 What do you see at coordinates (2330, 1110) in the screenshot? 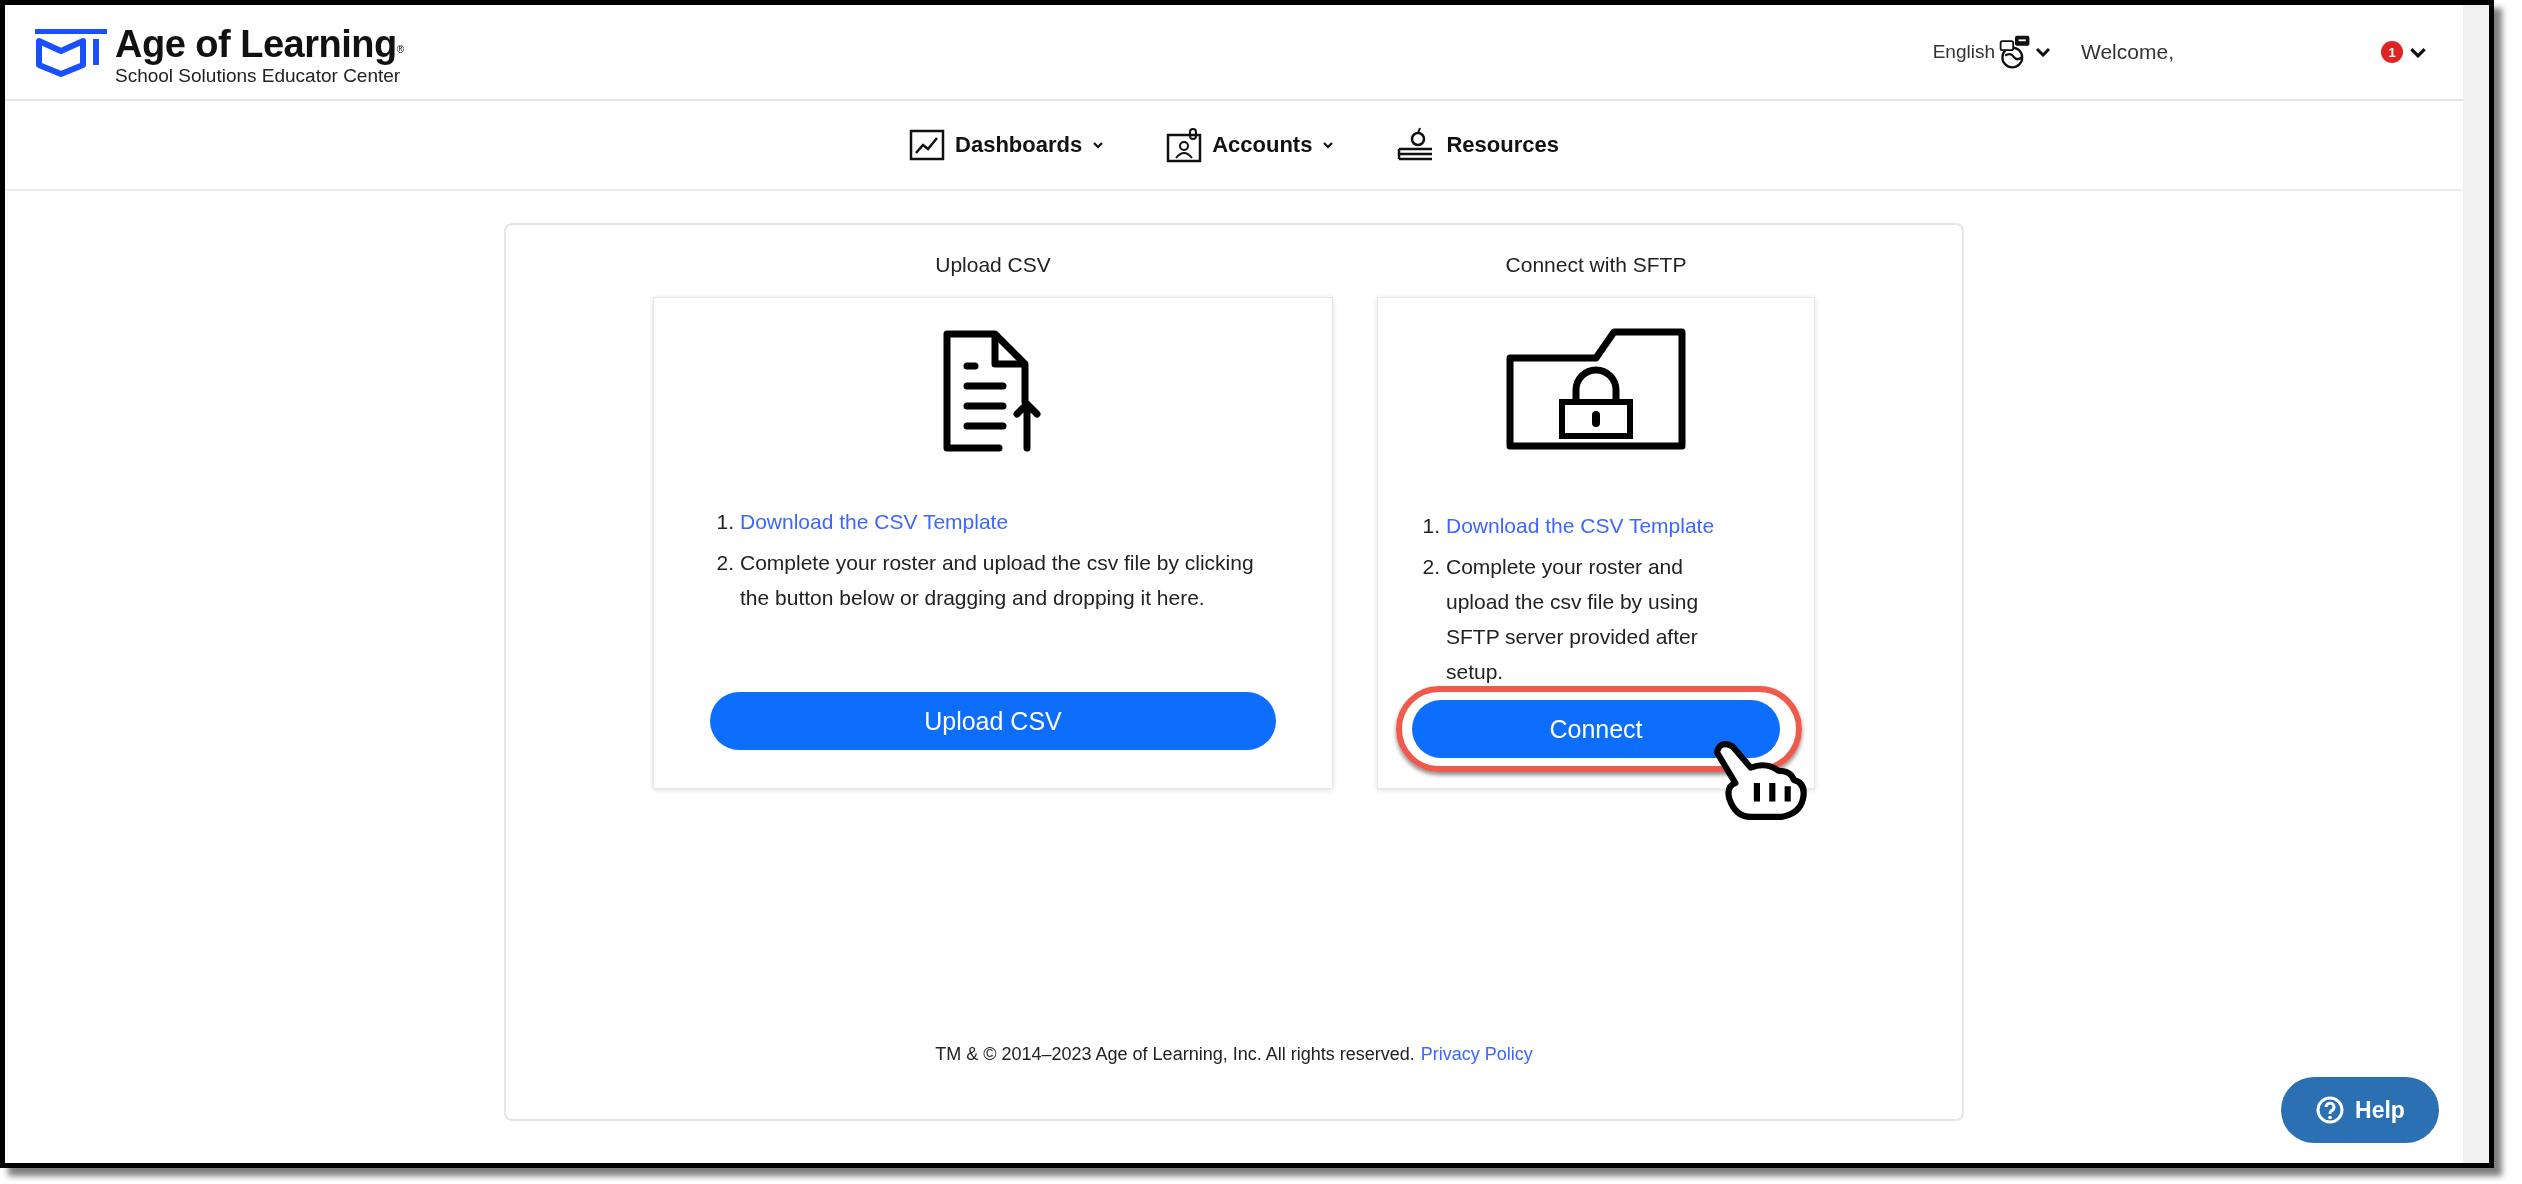
I see `question-icon` at bounding box center [2330, 1110].